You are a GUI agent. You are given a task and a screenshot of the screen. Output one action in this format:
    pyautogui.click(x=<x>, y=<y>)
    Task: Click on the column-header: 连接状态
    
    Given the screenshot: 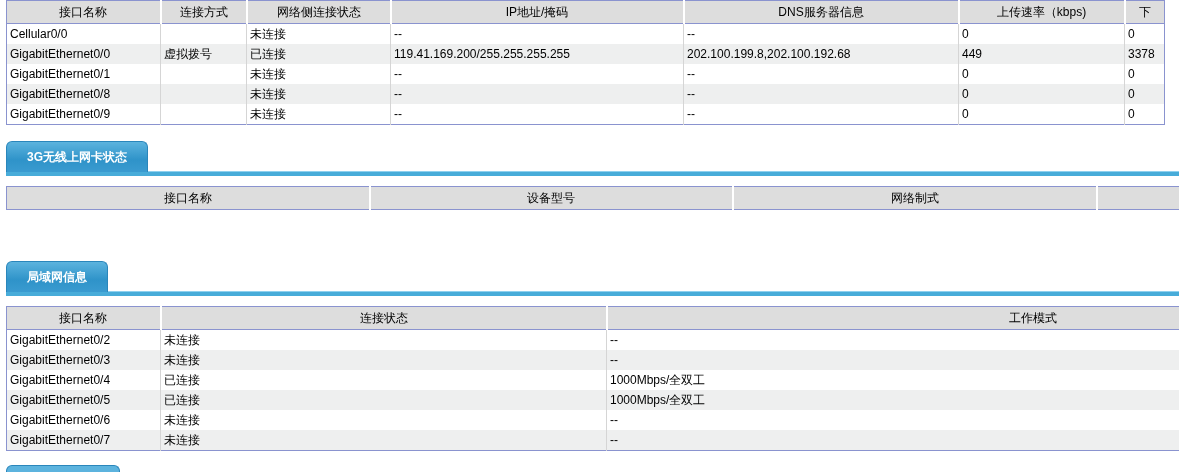 What is the action you would take?
    pyautogui.click(x=383, y=318)
    